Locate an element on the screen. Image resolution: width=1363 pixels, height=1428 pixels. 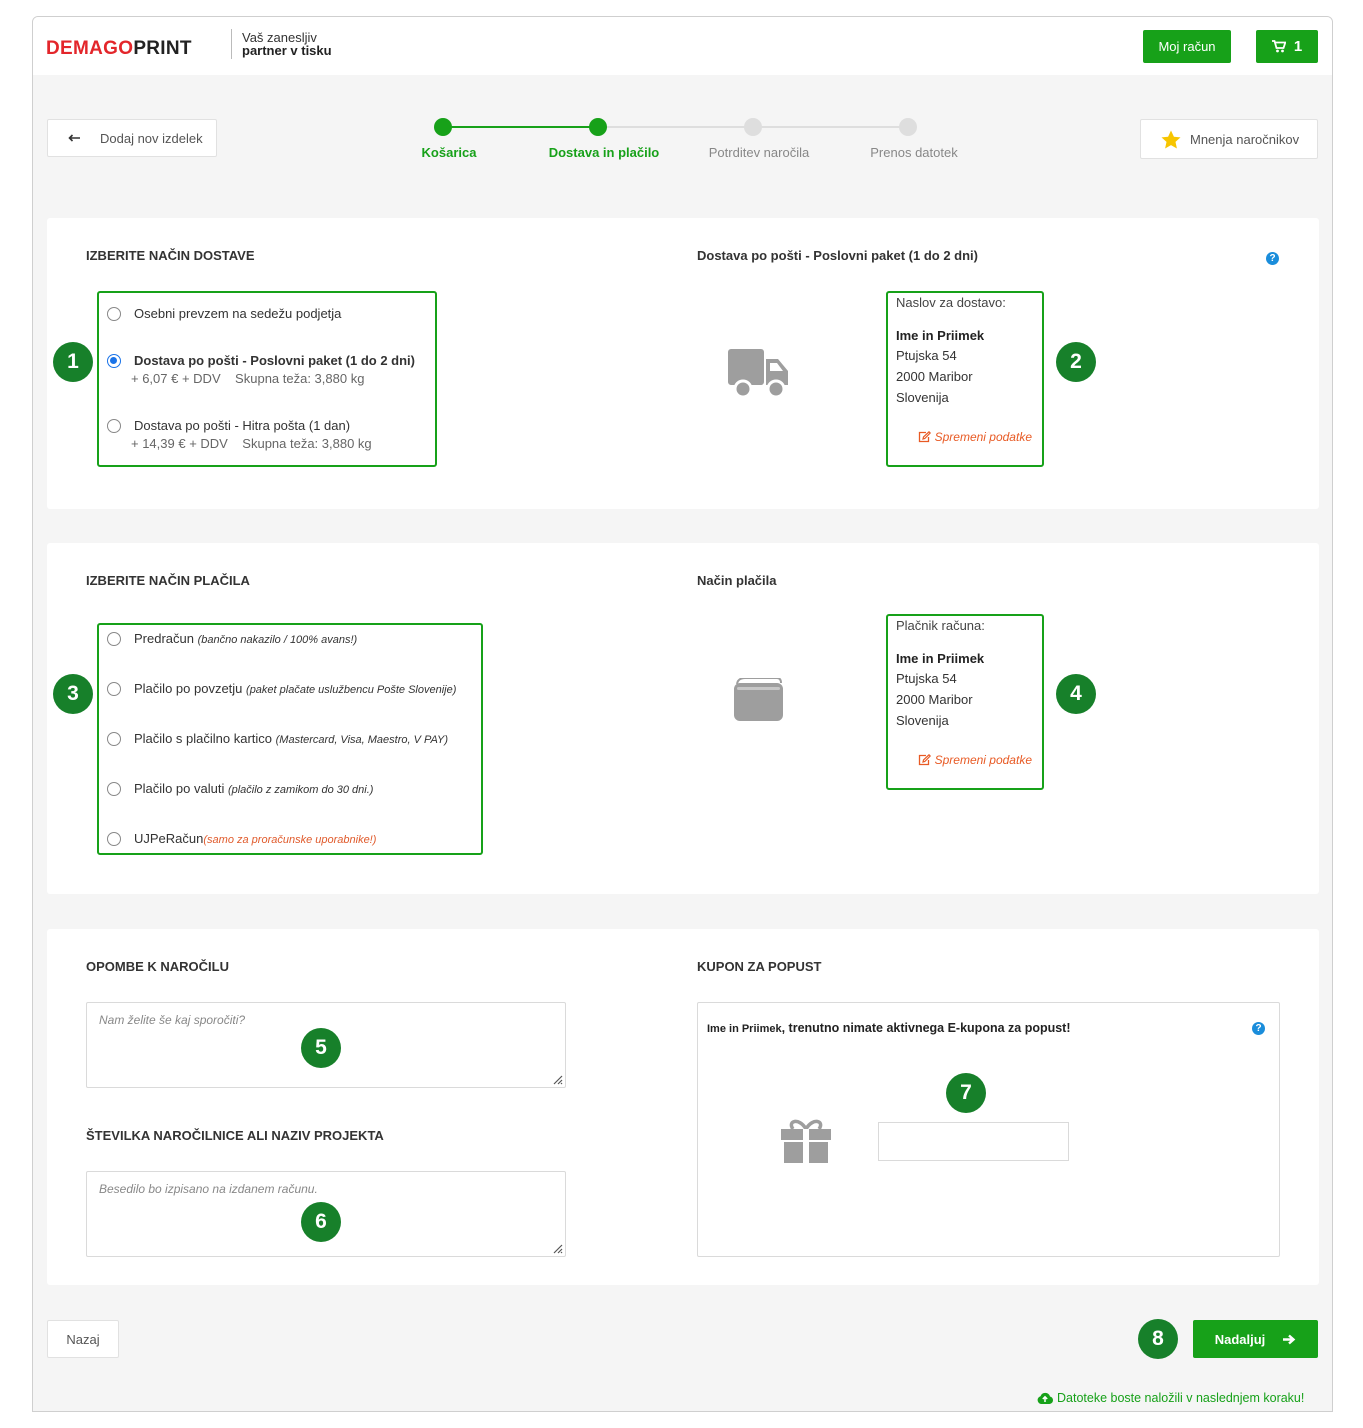
badge-6: 6 is located at coordinates (321, 1222).